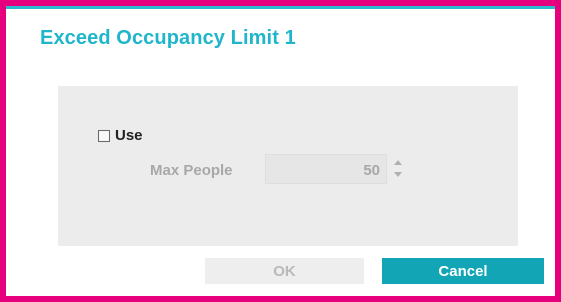  I want to click on max-people-value: 50, so click(371, 170).